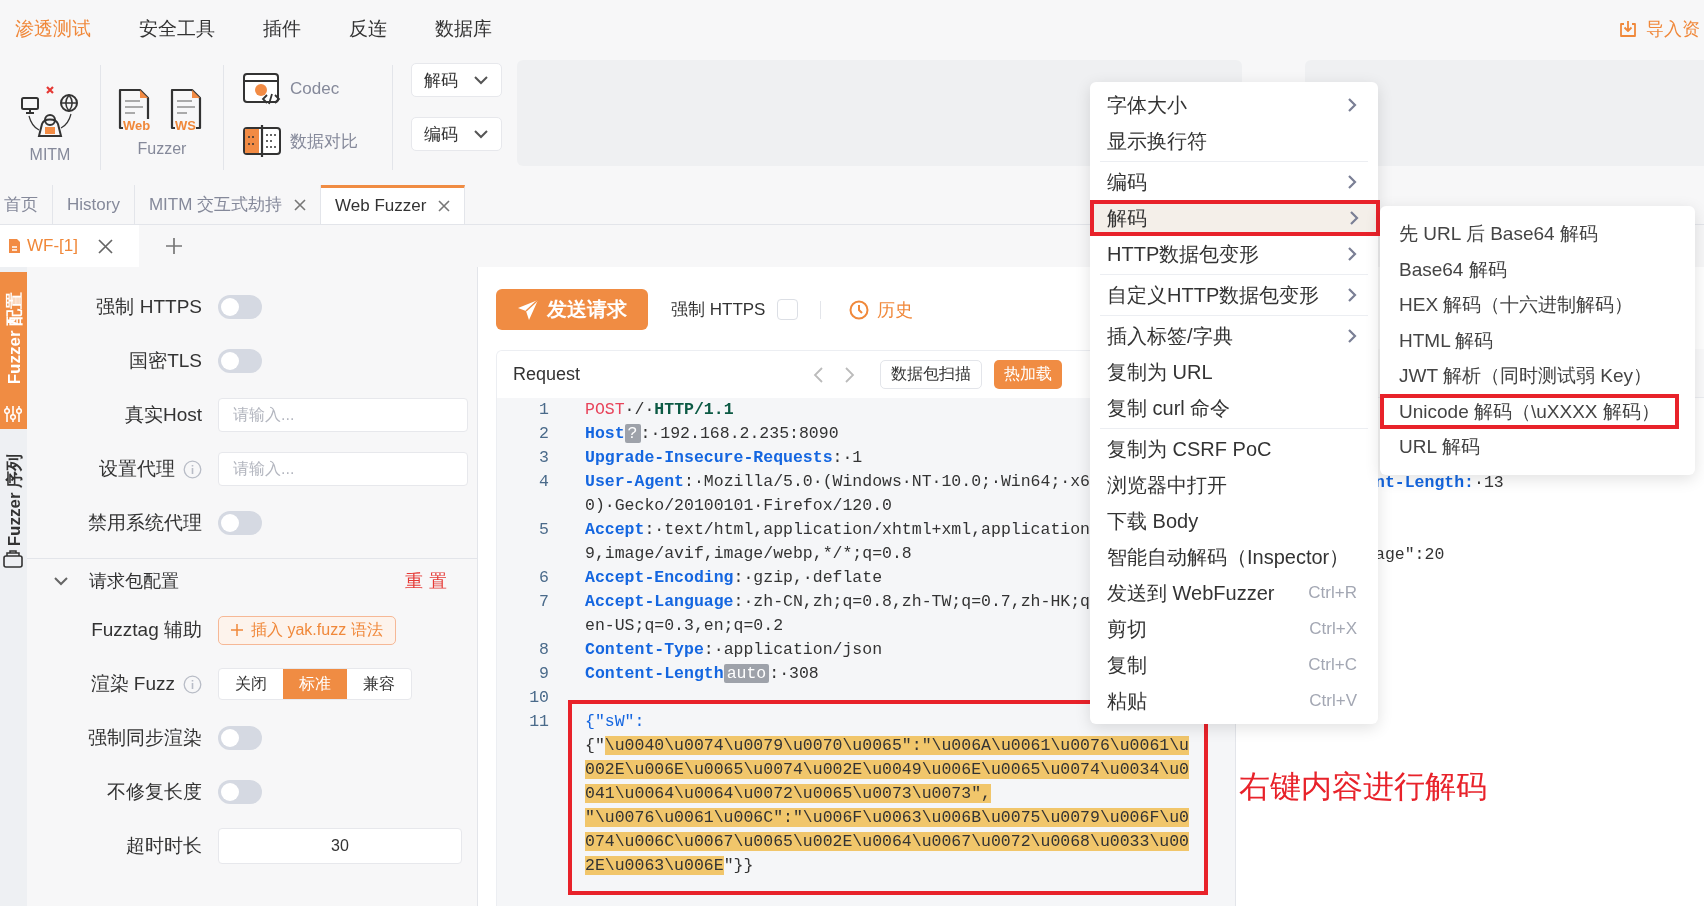 The width and height of the screenshot is (1704, 906). Describe the element at coordinates (734, 650) in the screenshot. I see `code-line: Content-Type:·application/json` at that location.